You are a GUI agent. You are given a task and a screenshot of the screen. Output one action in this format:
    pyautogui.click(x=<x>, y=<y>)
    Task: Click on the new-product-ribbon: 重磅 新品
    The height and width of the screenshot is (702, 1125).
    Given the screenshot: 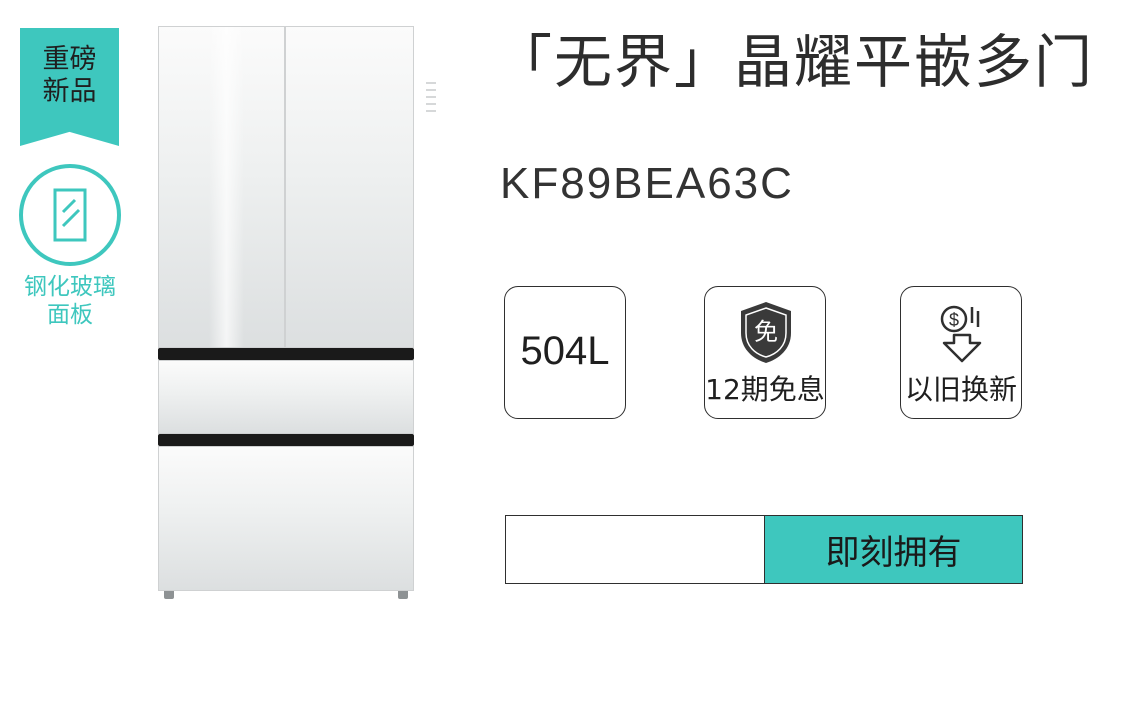 What is the action you would take?
    pyautogui.click(x=69, y=87)
    